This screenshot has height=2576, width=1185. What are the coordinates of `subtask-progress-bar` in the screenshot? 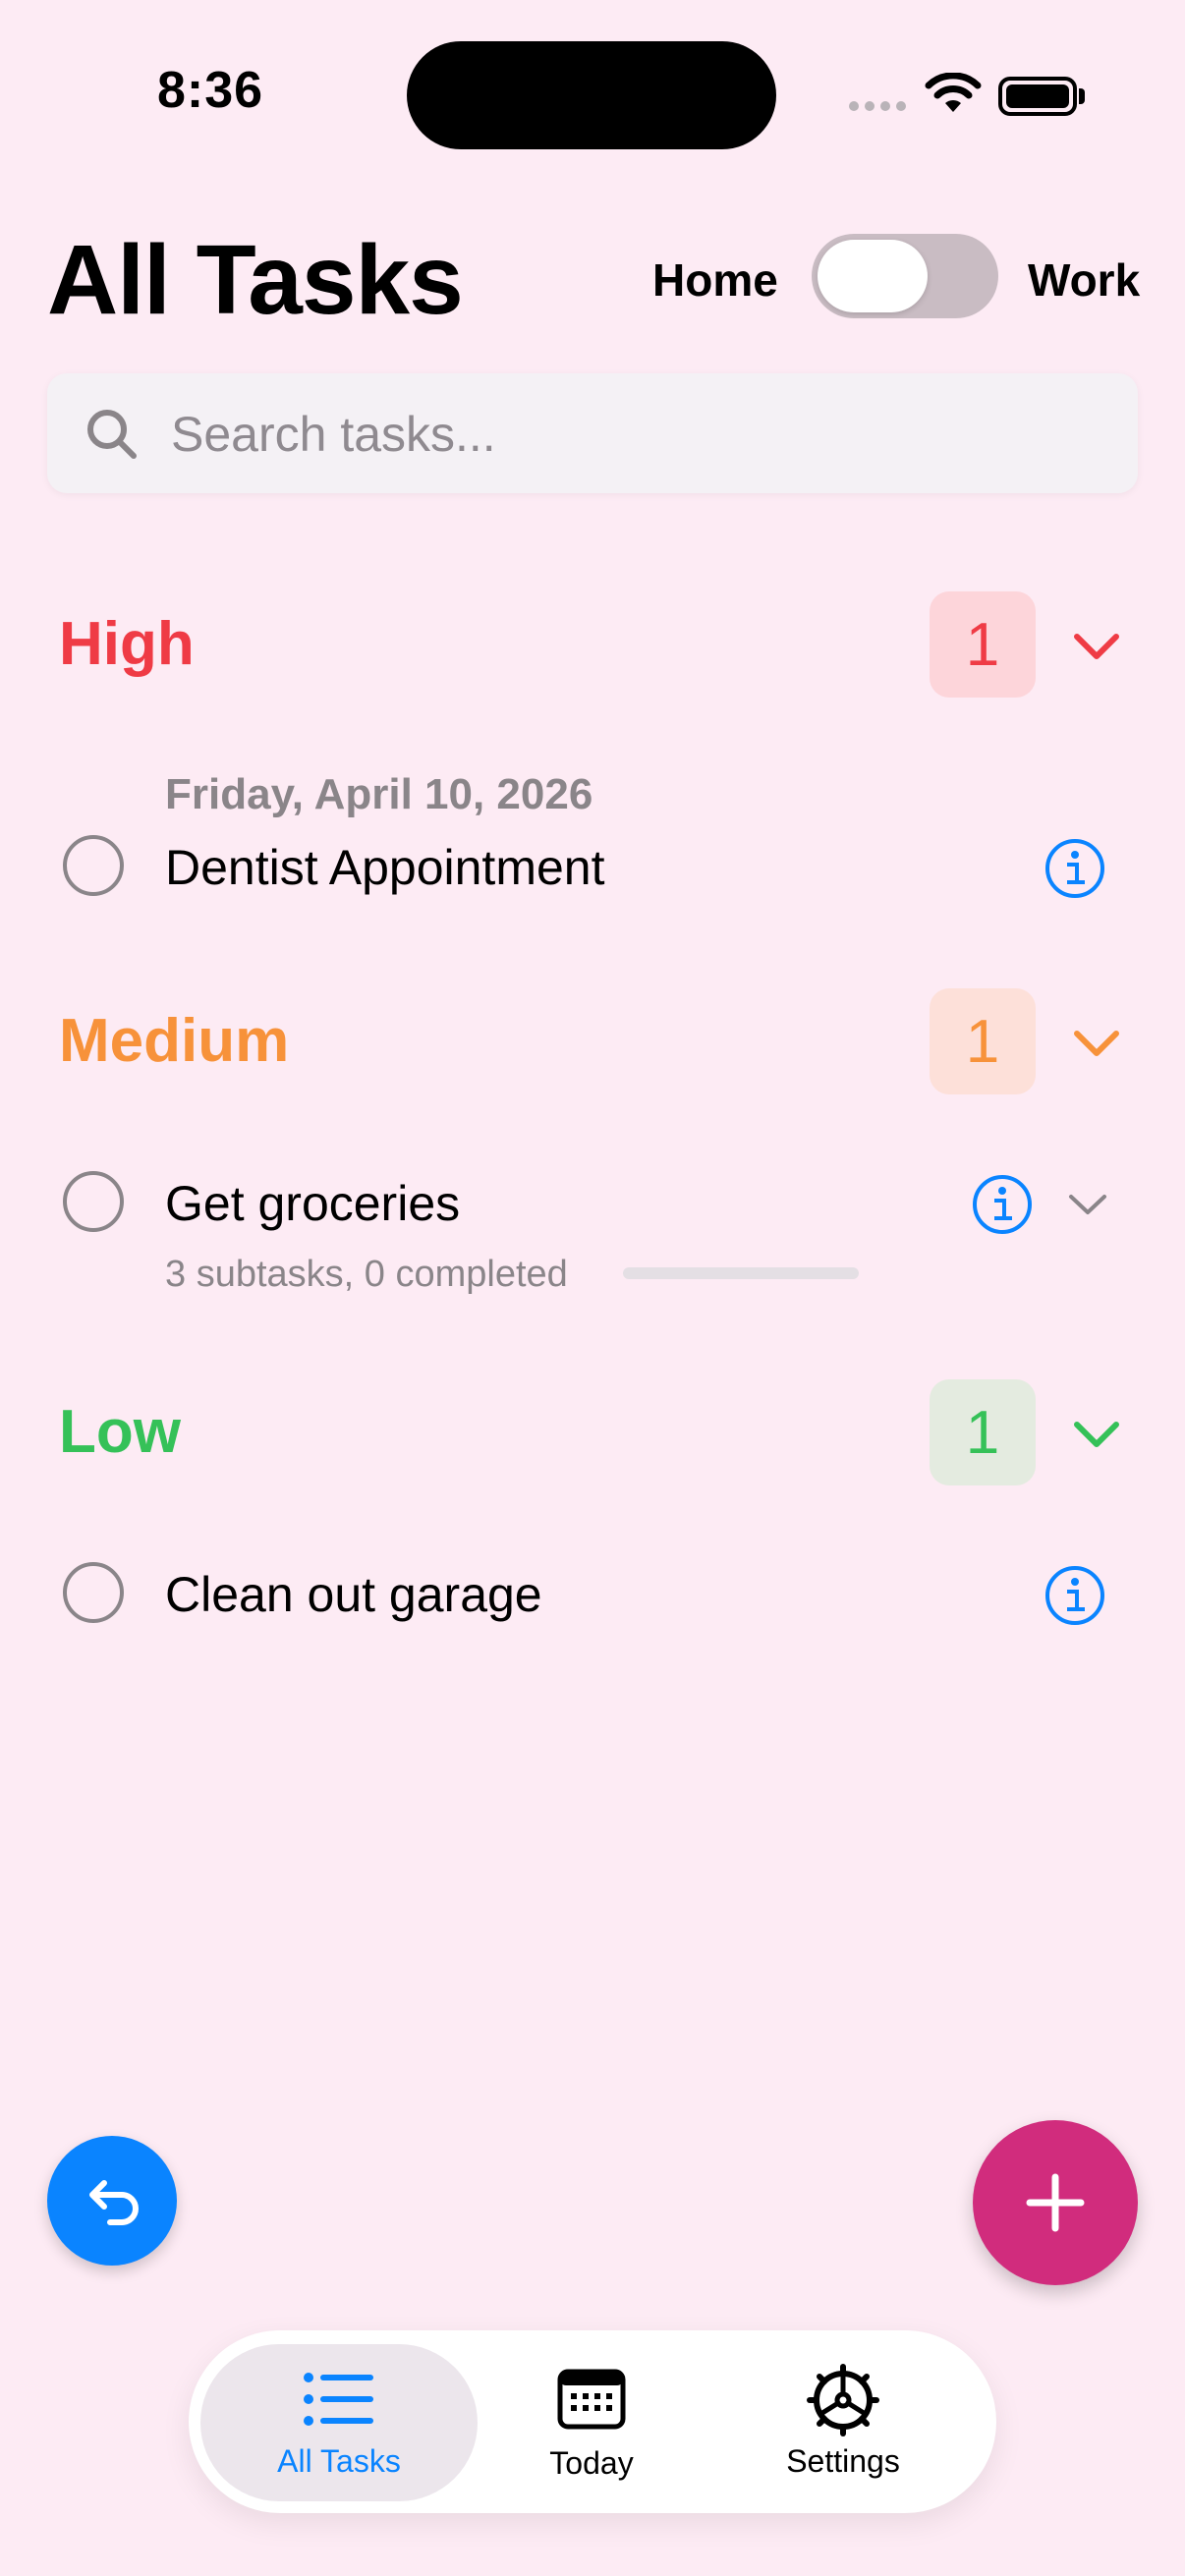 It's located at (741, 1273).